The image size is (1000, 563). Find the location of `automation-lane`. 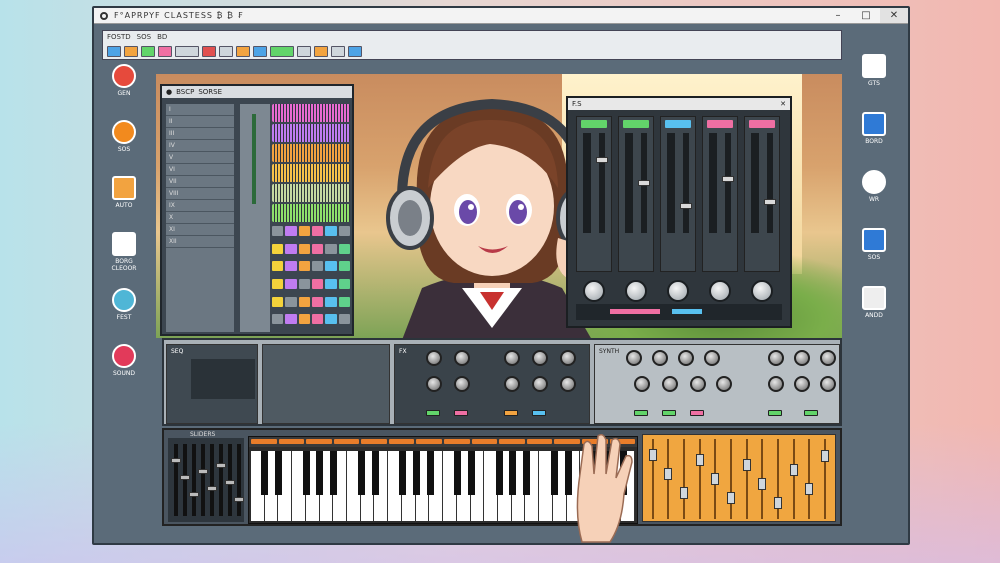

automation-lane is located at coordinates (255, 218).